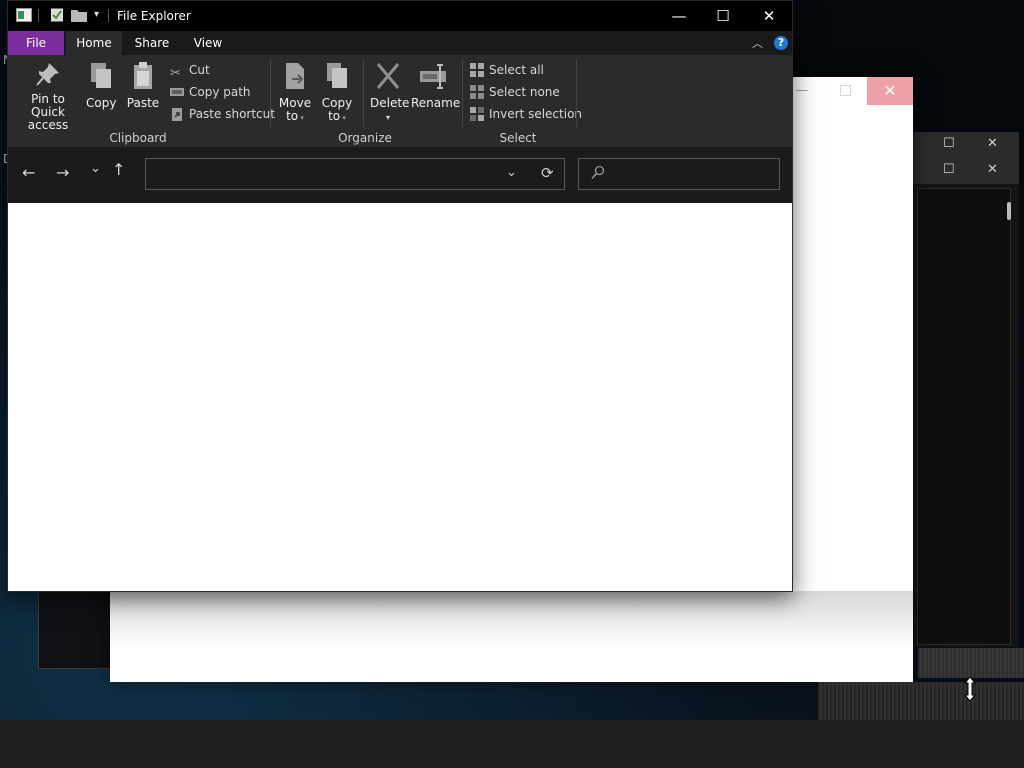  Describe the element at coordinates (337, 75) in the screenshot. I see `copy-to-icon` at that location.